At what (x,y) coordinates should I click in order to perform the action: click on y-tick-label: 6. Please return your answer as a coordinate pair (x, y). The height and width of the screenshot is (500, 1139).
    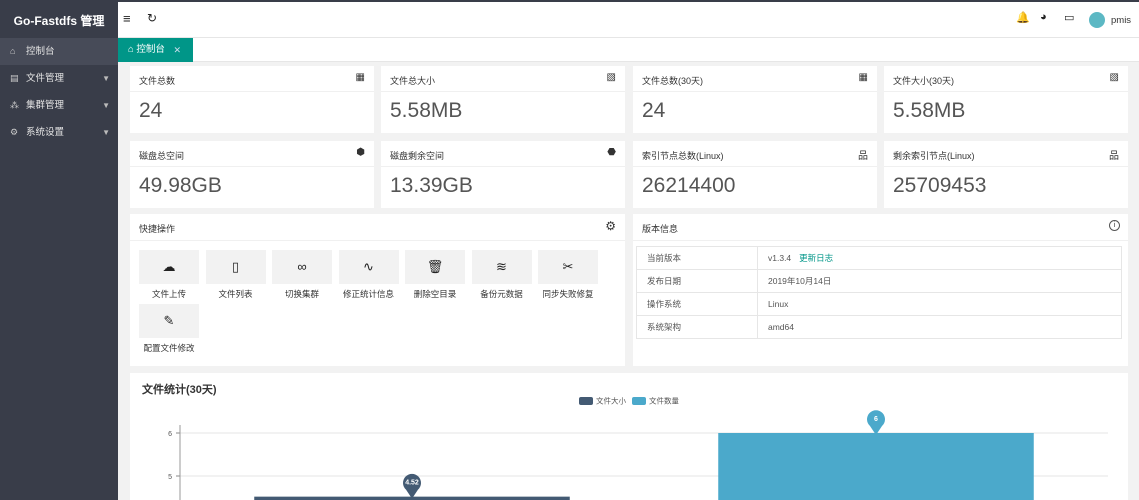
    Looking at the image, I should click on (170, 434).